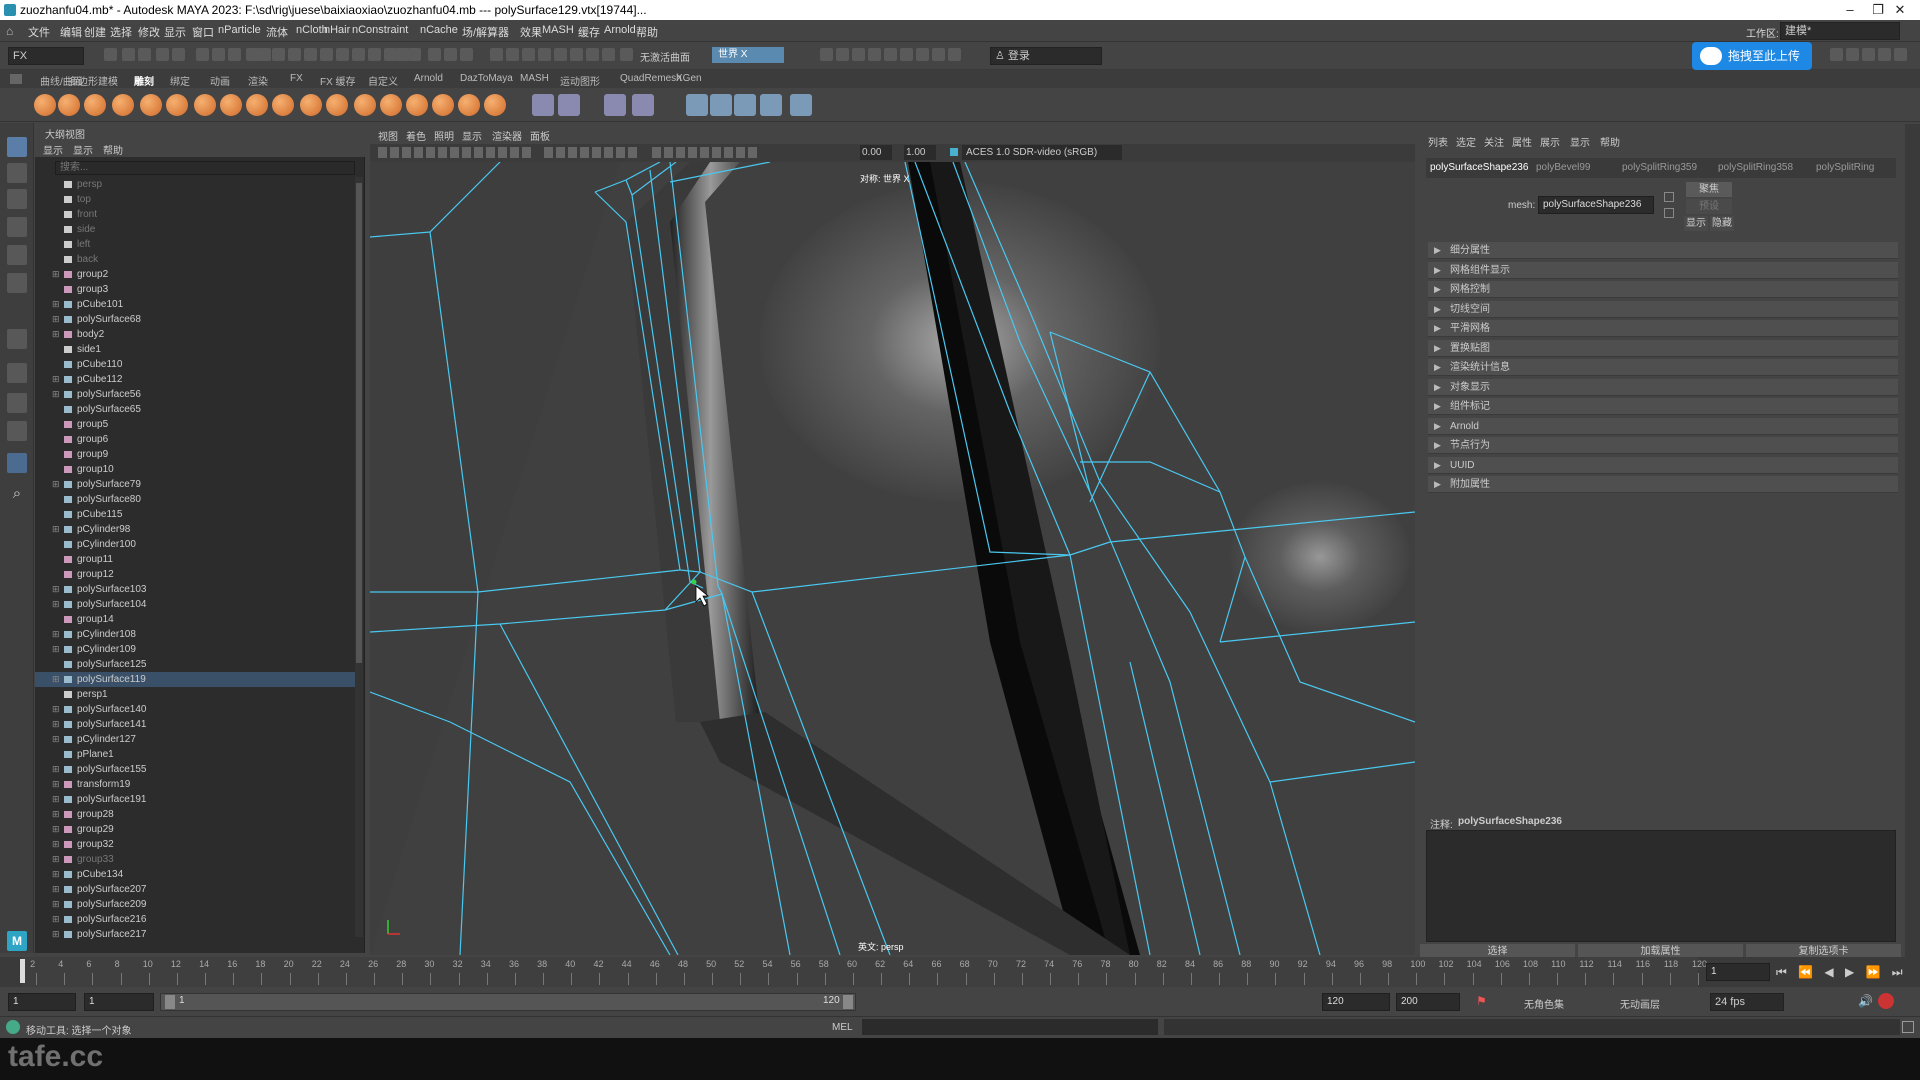 The height and width of the screenshot is (1080, 1920). What do you see at coordinates (359, 557) in the screenshot?
I see `outliner-scrollbar` at bounding box center [359, 557].